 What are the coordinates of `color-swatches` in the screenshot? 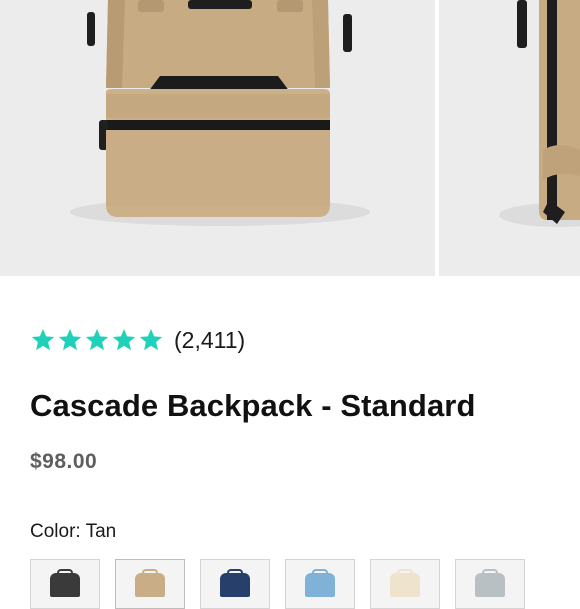 It's located at (277, 584).